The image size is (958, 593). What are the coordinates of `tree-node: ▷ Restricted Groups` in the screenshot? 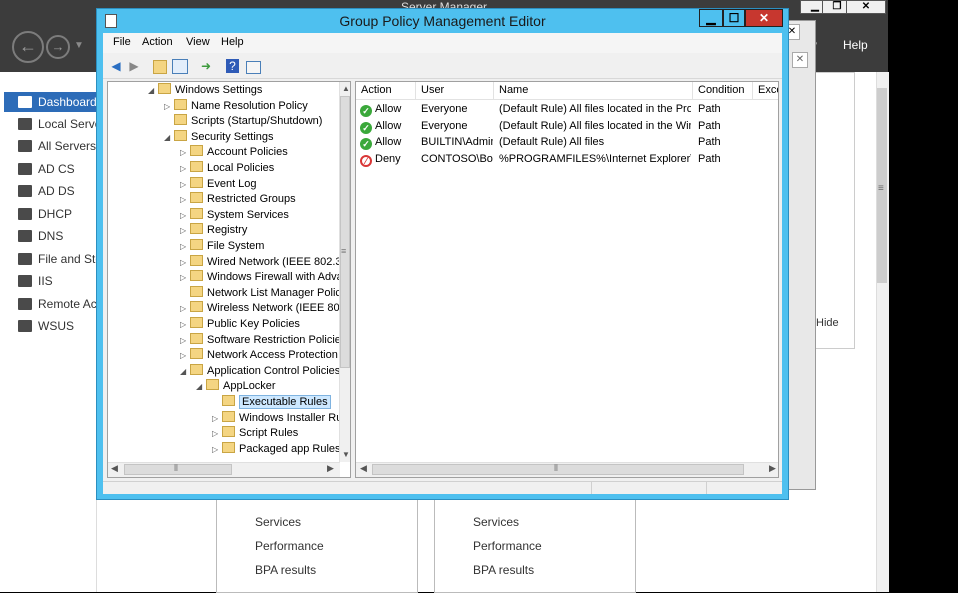 It's located at (238, 200).